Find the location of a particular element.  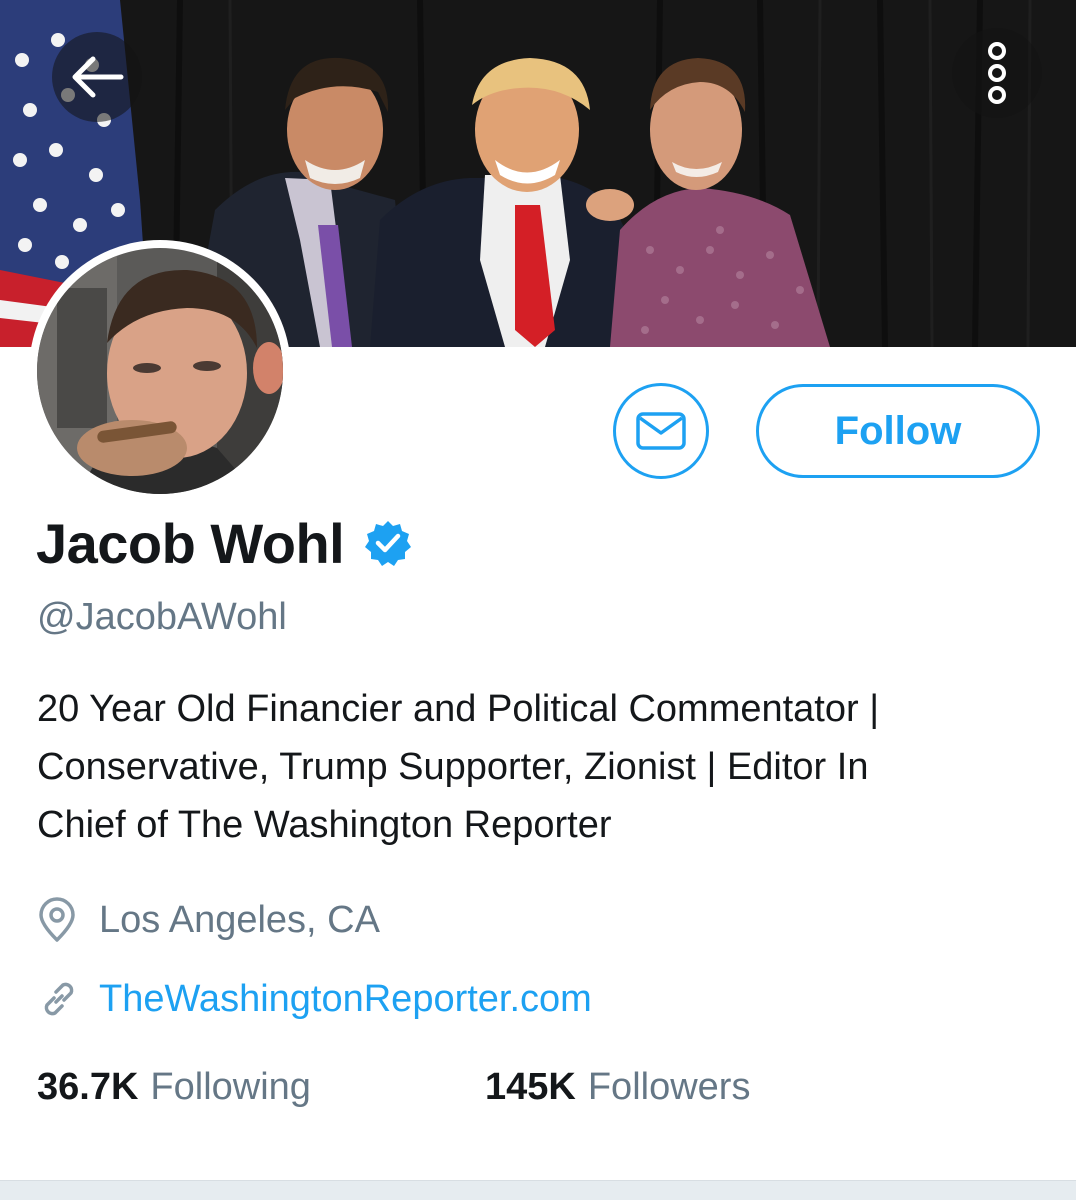

website-link: TheWashingtonReporter.com is located at coordinates (345, 999).